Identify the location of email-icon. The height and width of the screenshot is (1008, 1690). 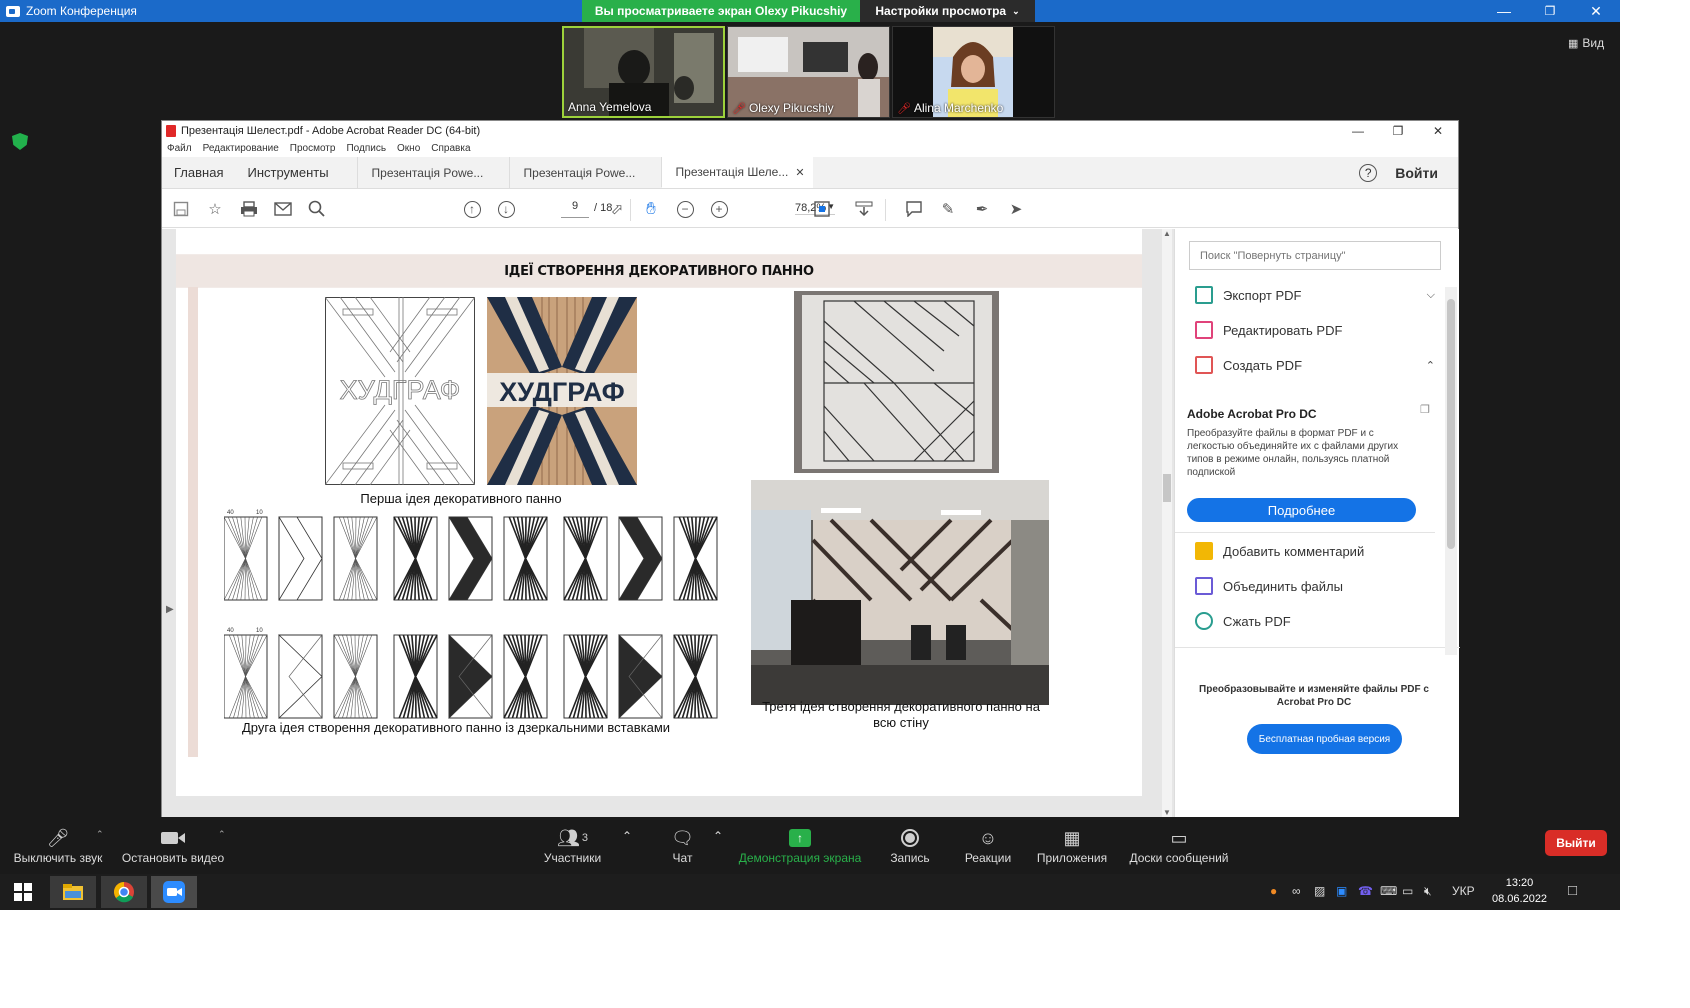
(283, 209).